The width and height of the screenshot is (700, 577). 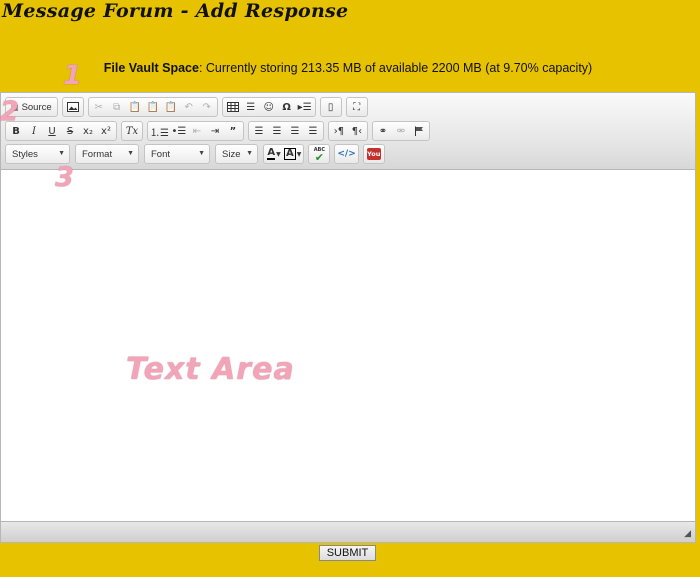 I want to click on editor-footer: ◢, so click(x=348, y=531).